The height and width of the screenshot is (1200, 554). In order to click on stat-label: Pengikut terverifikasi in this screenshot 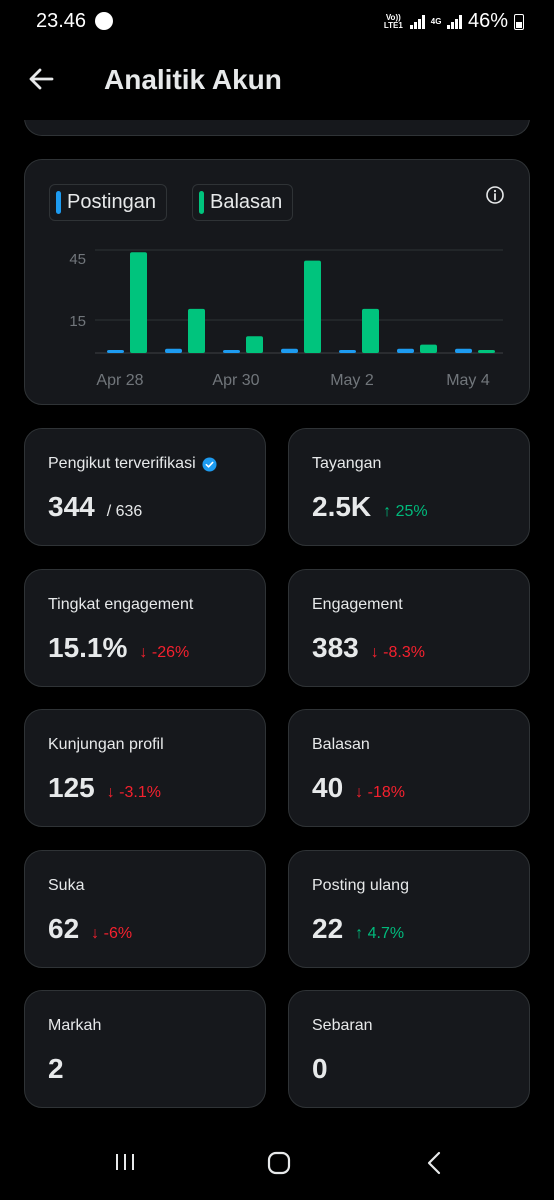, I will do `click(132, 464)`.